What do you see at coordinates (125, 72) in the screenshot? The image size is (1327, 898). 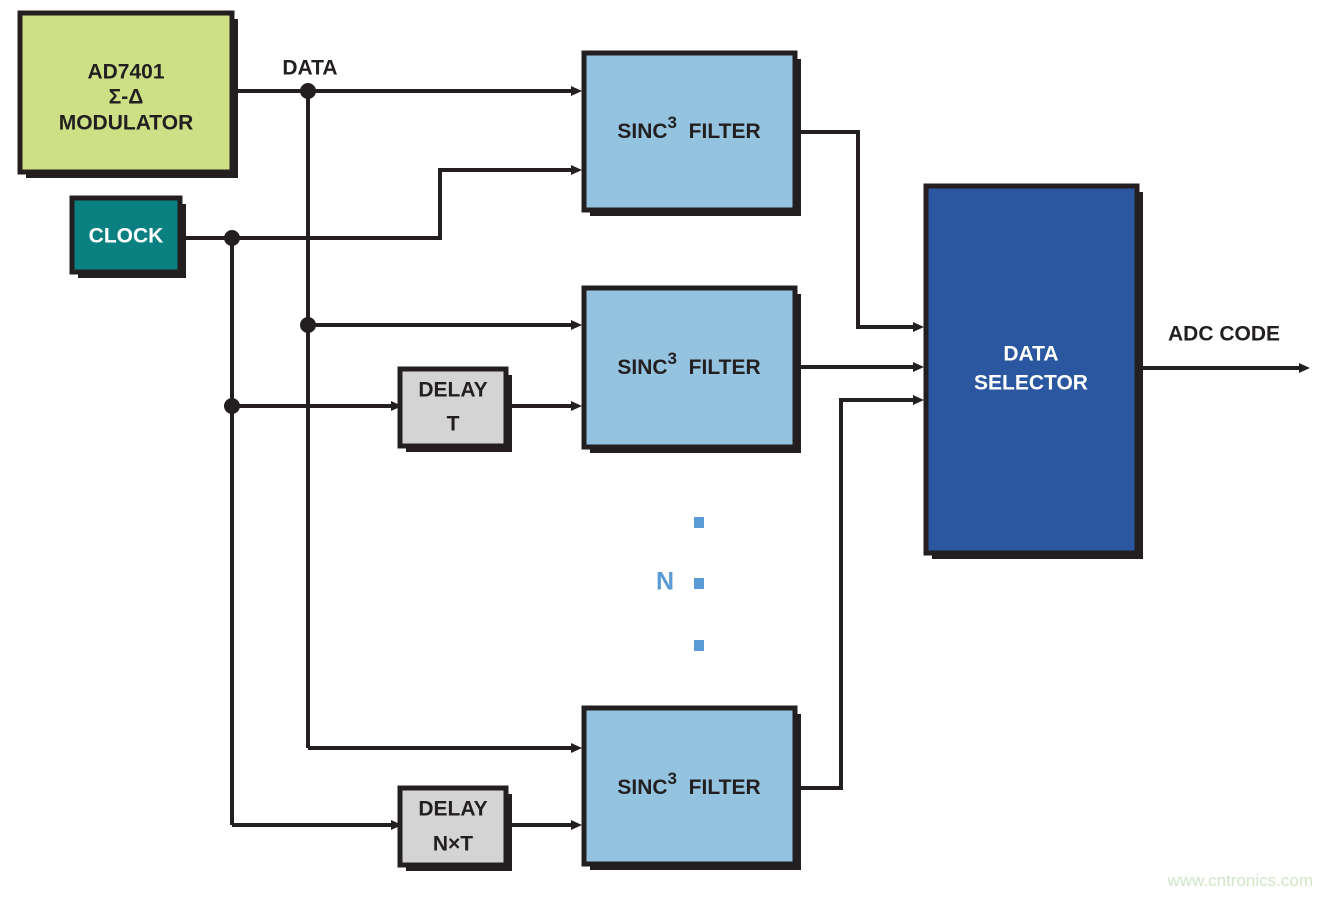 I see `modulator-label-line1: AD7401` at bounding box center [125, 72].